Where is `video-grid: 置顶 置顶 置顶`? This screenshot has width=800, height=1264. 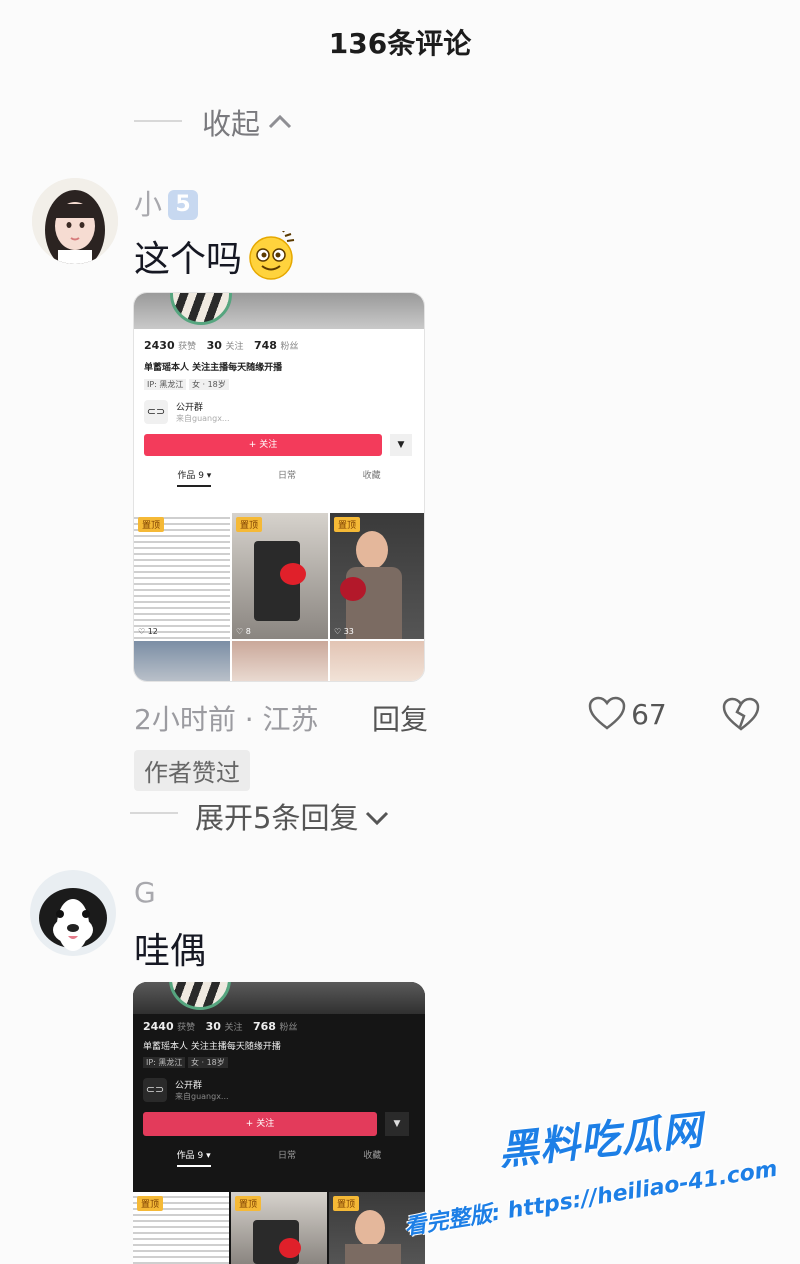 video-grid: 置顶 置顶 置顶 is located at coordinates (279, 1228).